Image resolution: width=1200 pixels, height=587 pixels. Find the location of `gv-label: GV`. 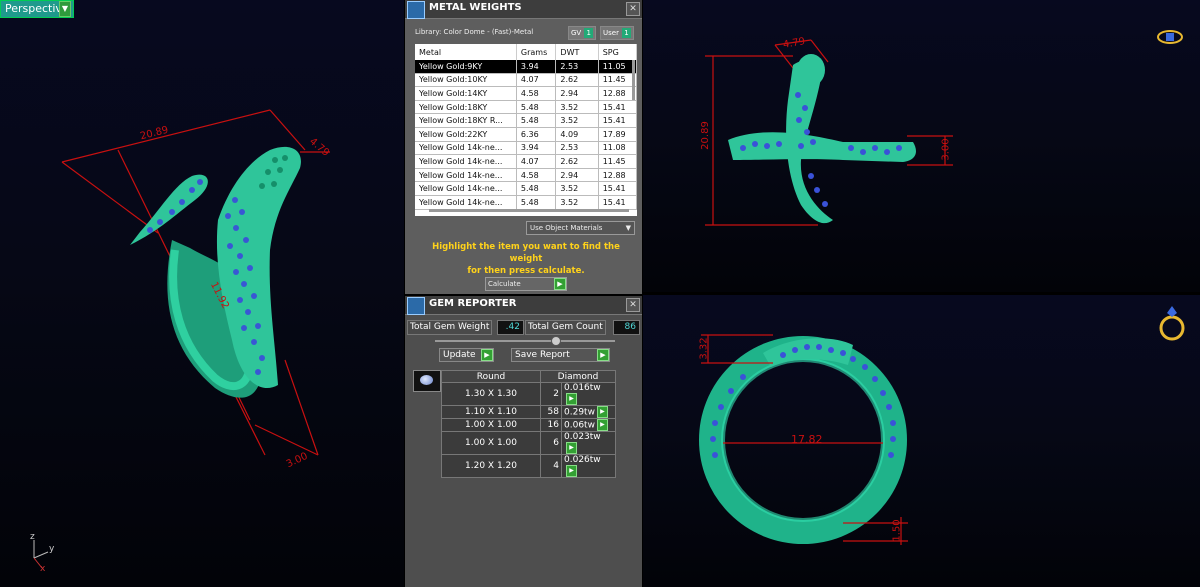

gv-label: GV is located at coordinates (576, 33).